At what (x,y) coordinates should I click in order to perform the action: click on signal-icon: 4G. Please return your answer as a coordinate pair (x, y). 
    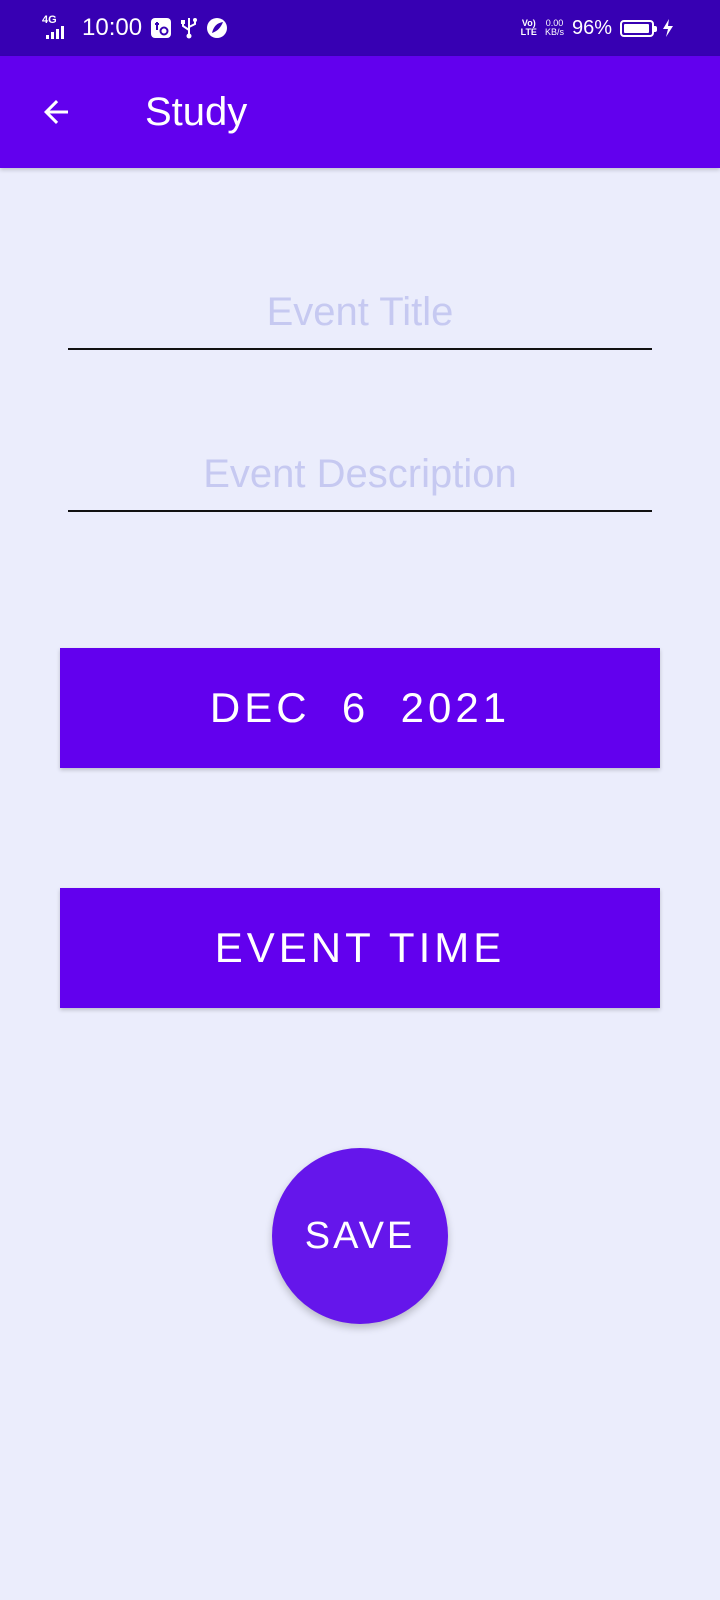
    Looking at the image, I should click on (58, 28).